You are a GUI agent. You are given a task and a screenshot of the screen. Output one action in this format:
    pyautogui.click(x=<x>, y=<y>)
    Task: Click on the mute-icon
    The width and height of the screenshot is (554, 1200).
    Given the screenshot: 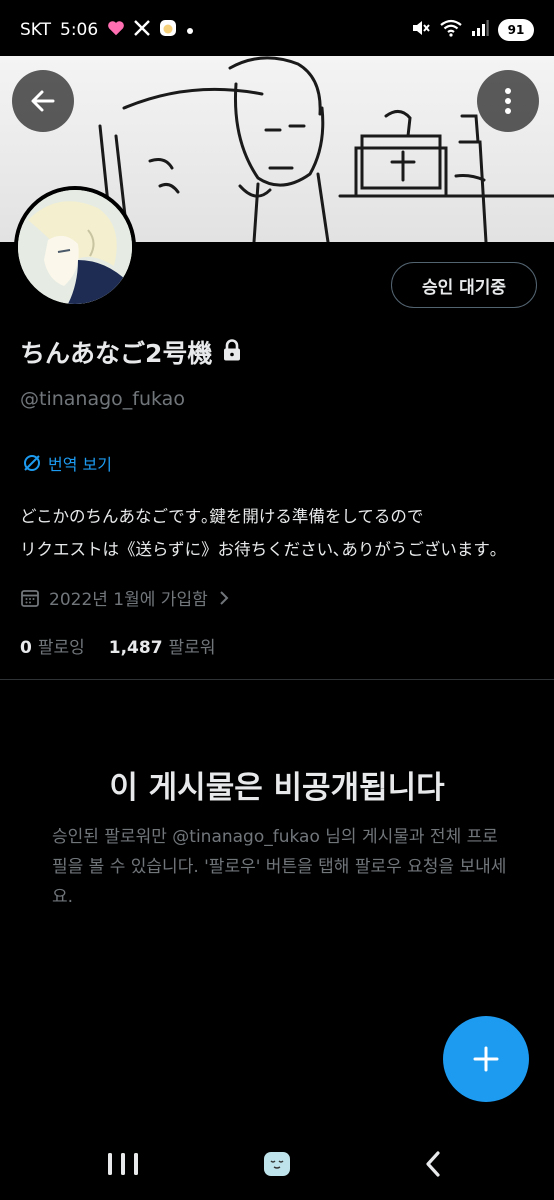 What is the action you would take?
    pyautogui.click(x=421, y=30)
    